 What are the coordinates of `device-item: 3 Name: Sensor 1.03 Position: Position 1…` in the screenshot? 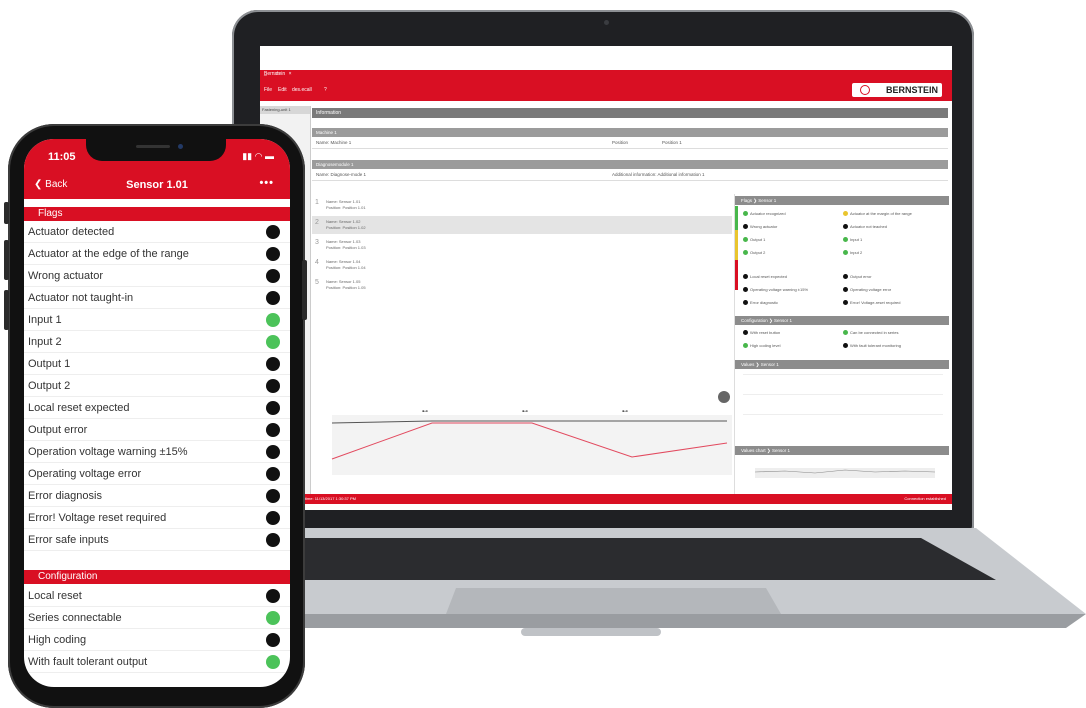 It's located at (522, 245).